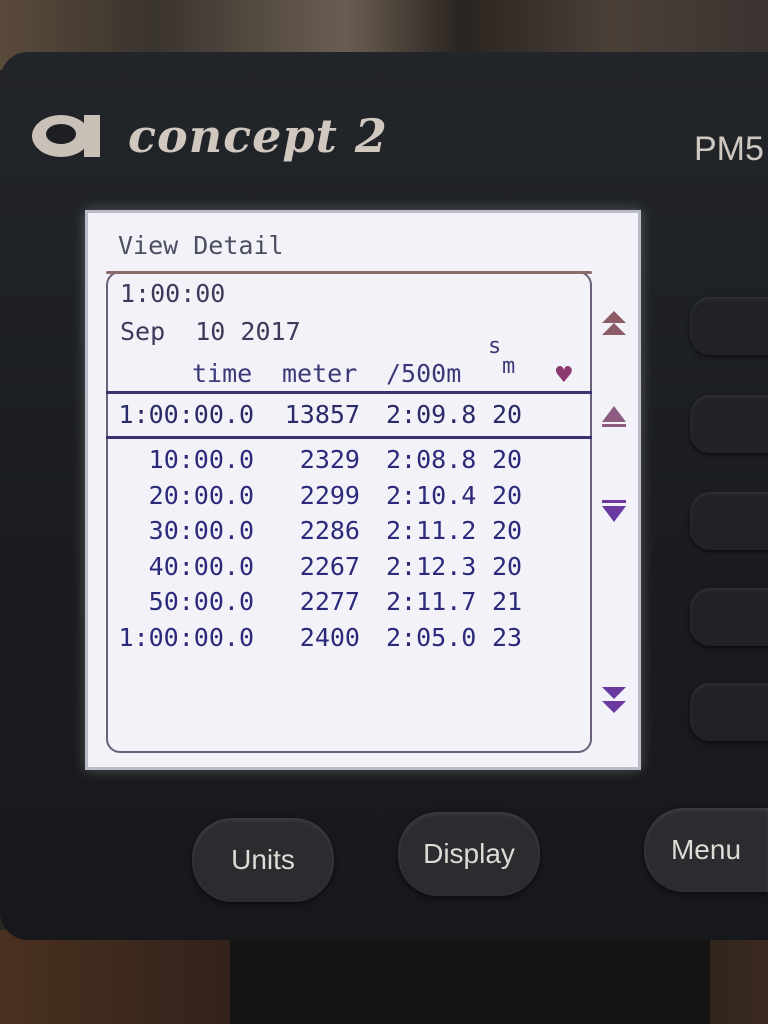 The width and height of the screenshot is (768, 1024). Describe the element at coordinates (201, 459) in the screenshot. I see `split-time: 10:00.0` at that location.